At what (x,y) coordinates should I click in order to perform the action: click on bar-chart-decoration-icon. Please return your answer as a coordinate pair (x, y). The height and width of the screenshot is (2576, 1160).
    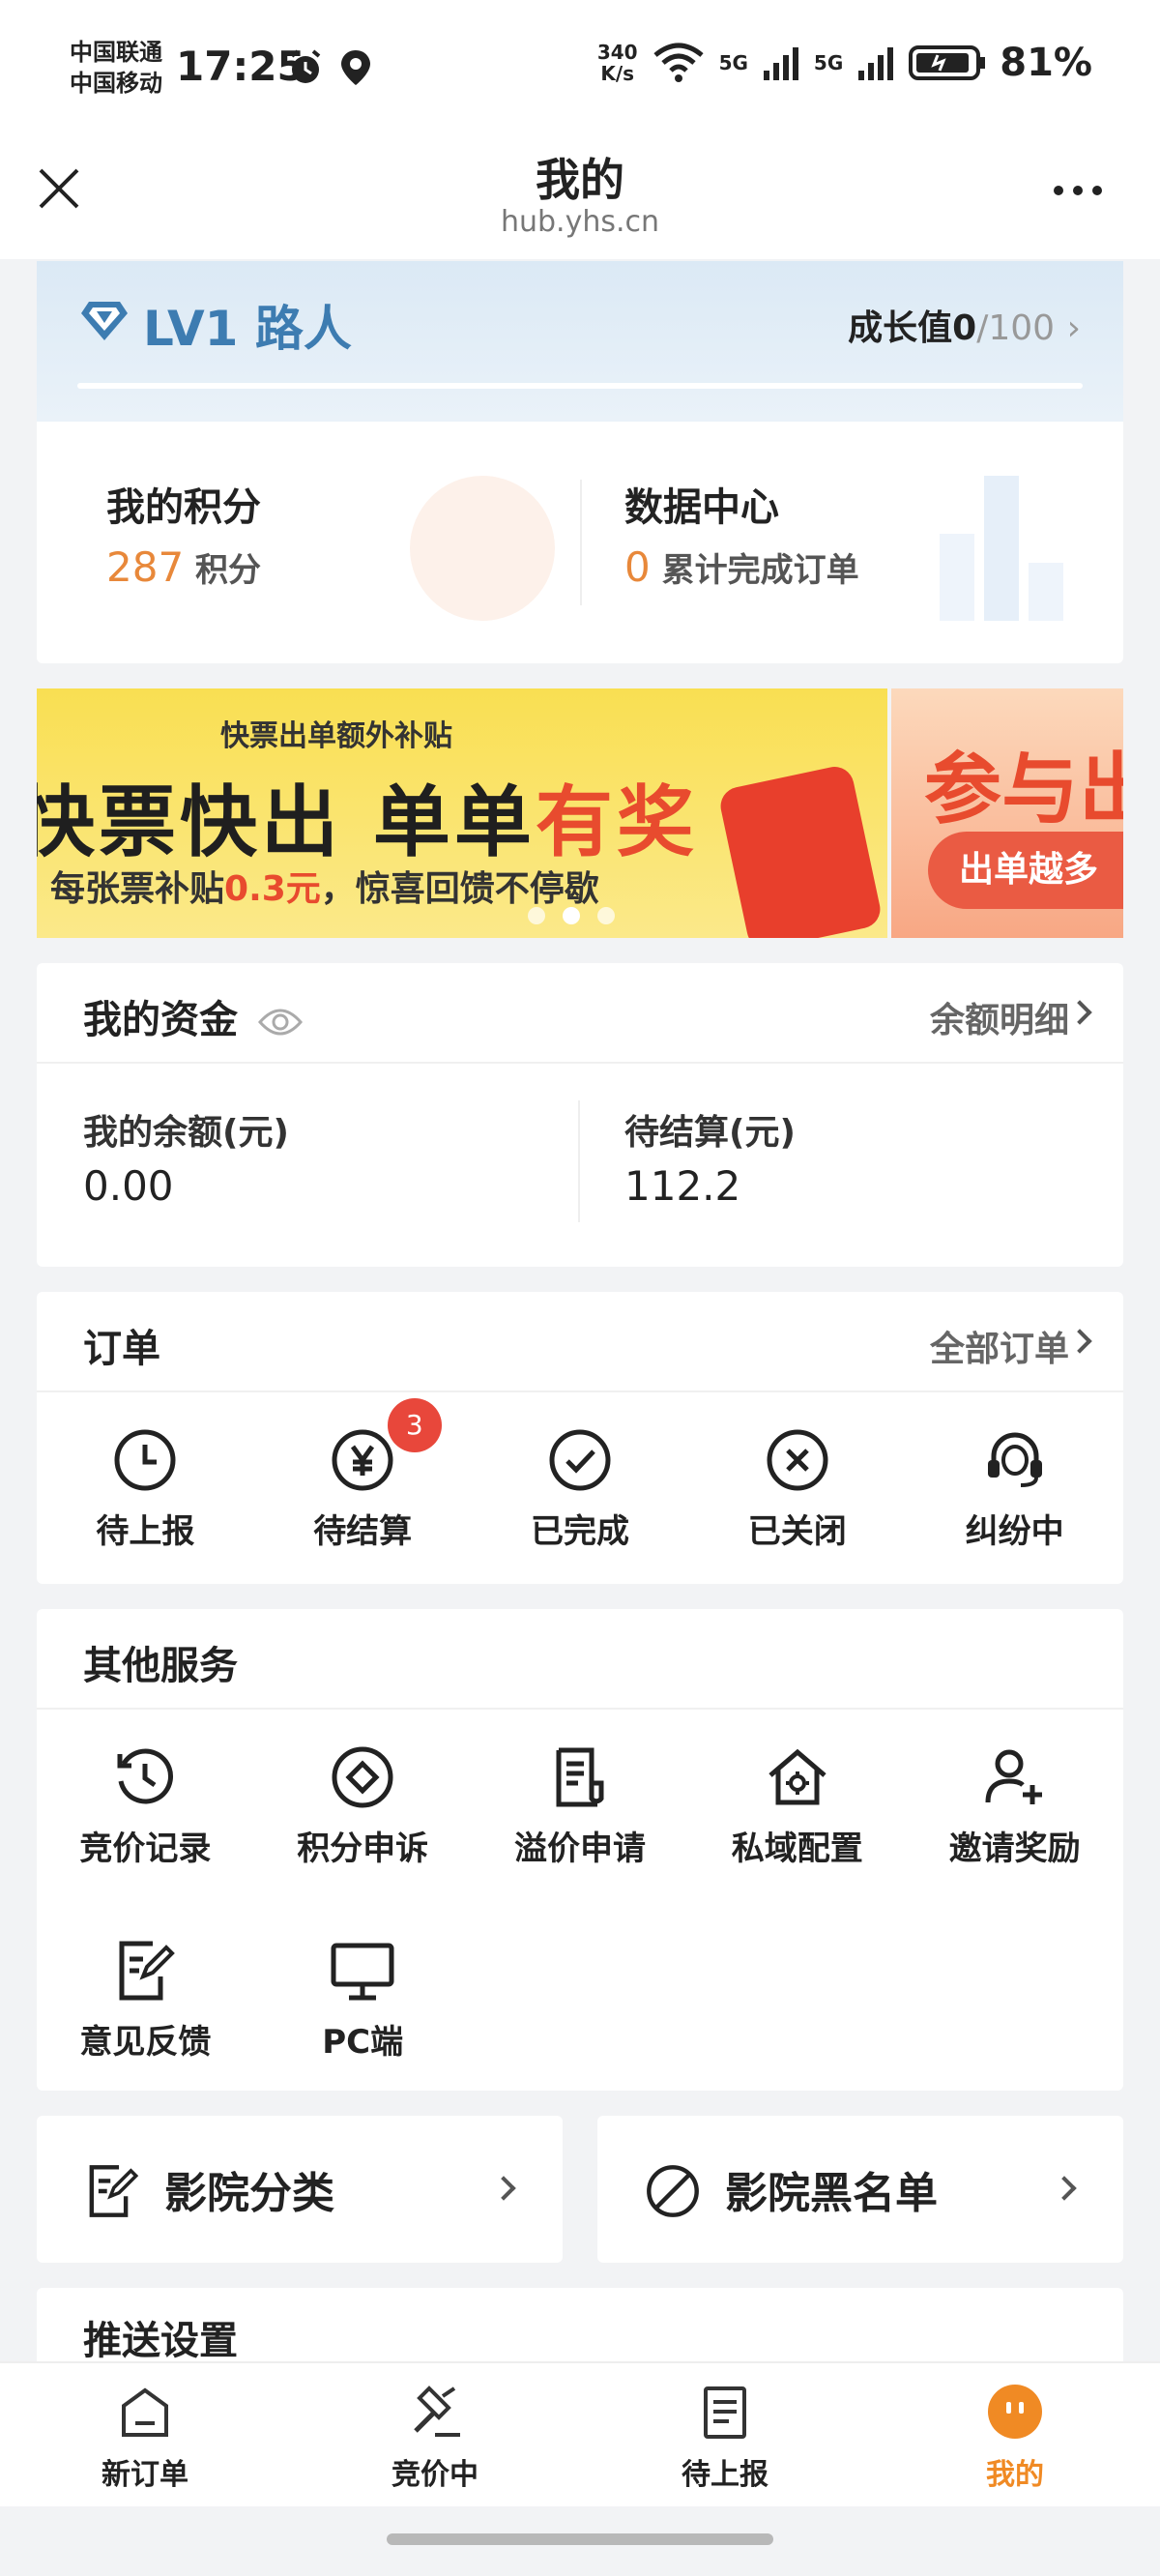
    Looking at the image, I should click on (1001, 548).